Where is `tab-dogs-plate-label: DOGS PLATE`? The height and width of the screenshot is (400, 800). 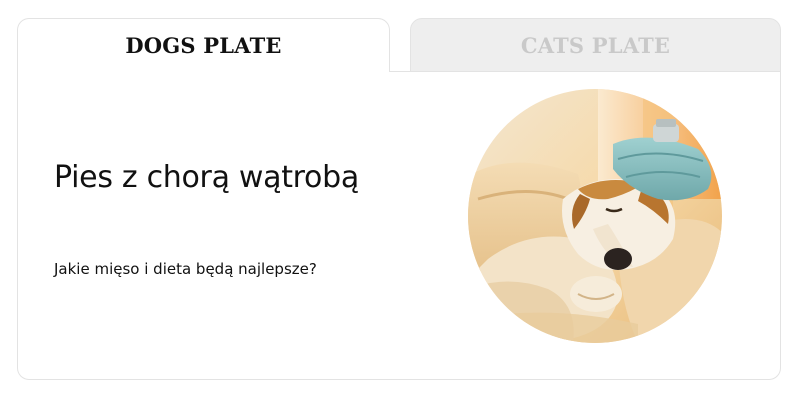
tab-dogs-plate-label: DOGS PLATE is located at coordinates (203, 45).